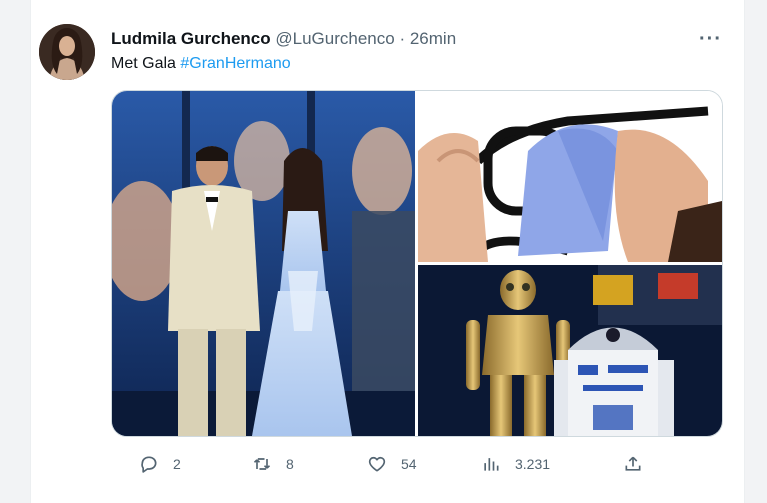 Image resolution: width=767 pixels, height=503 pixels. Describe the element at coordinates (262, 464) in the screenshot. I see `retweet-icon` at that location.